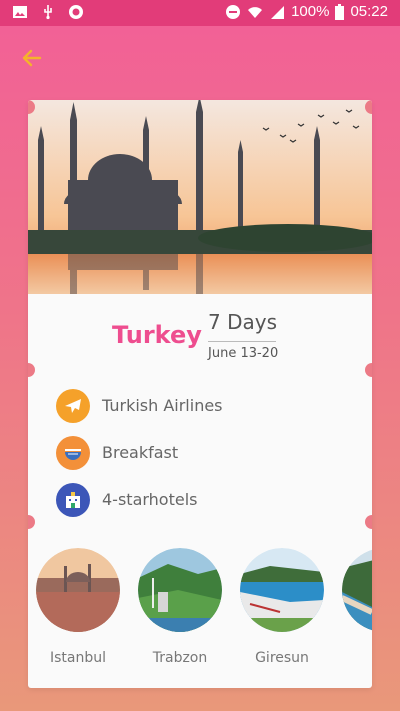 This screenshot has height=711, width=400. What do you see at coordinates (340, 11) in the screenshot?
I see `battery-icon` at bounding box center [340, 11].